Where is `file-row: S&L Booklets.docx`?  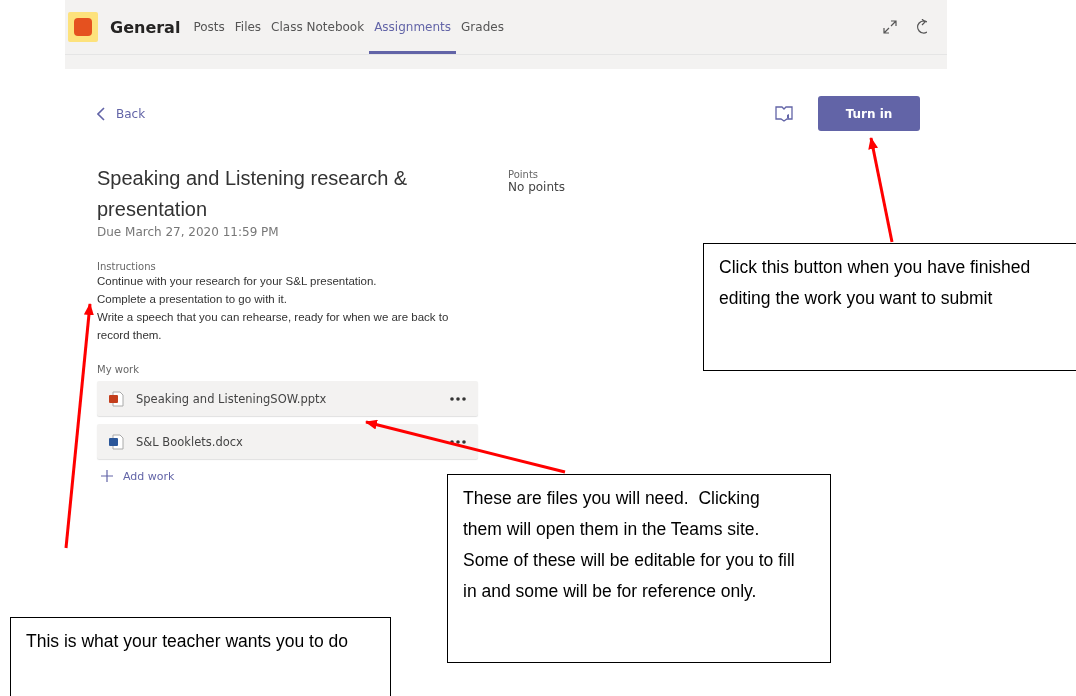 file-row: S&L Booklets.docx is located at coordinates (287, 441).